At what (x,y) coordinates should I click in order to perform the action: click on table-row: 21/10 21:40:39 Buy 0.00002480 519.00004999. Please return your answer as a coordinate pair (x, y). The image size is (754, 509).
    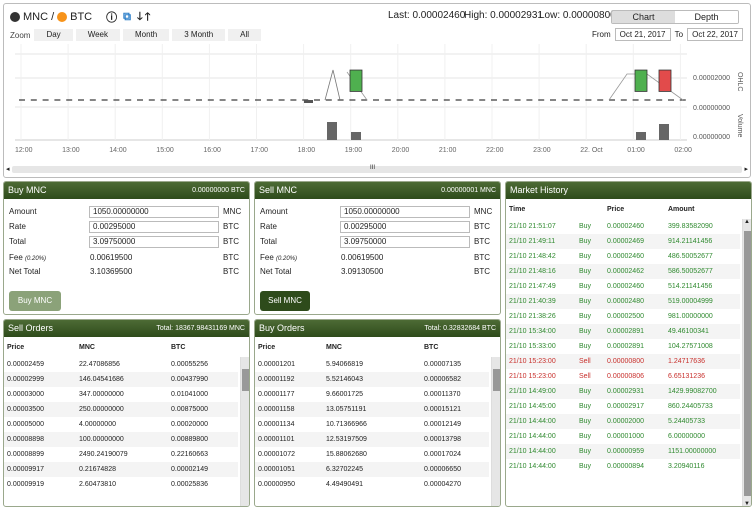
    Looking at the image, I should click on (623, 301).